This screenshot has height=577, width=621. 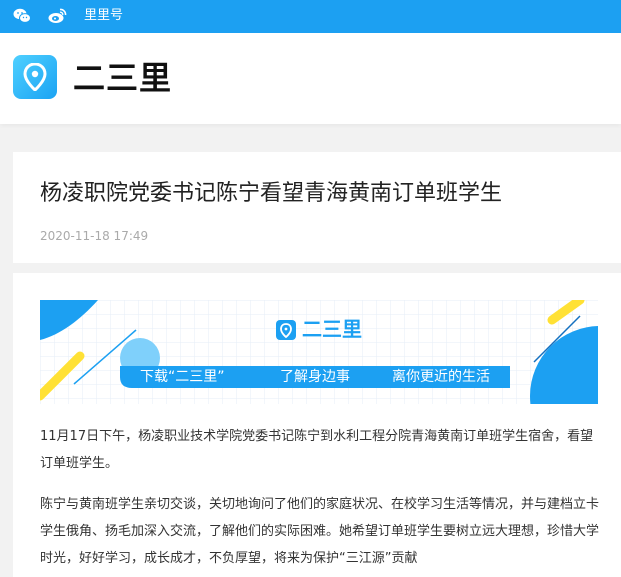 I want to click on location-pin-icon, so click(x=35, y=77).